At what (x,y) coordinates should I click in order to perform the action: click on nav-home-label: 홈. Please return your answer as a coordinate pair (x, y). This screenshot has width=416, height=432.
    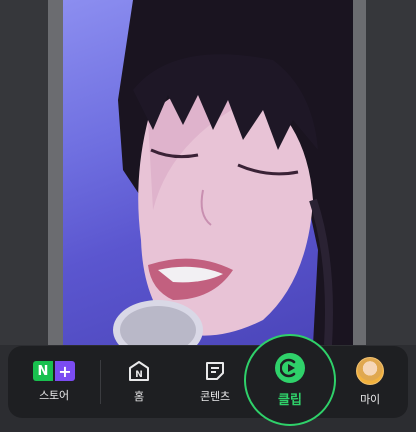
    Looking at the image, I should click on (139, 396).